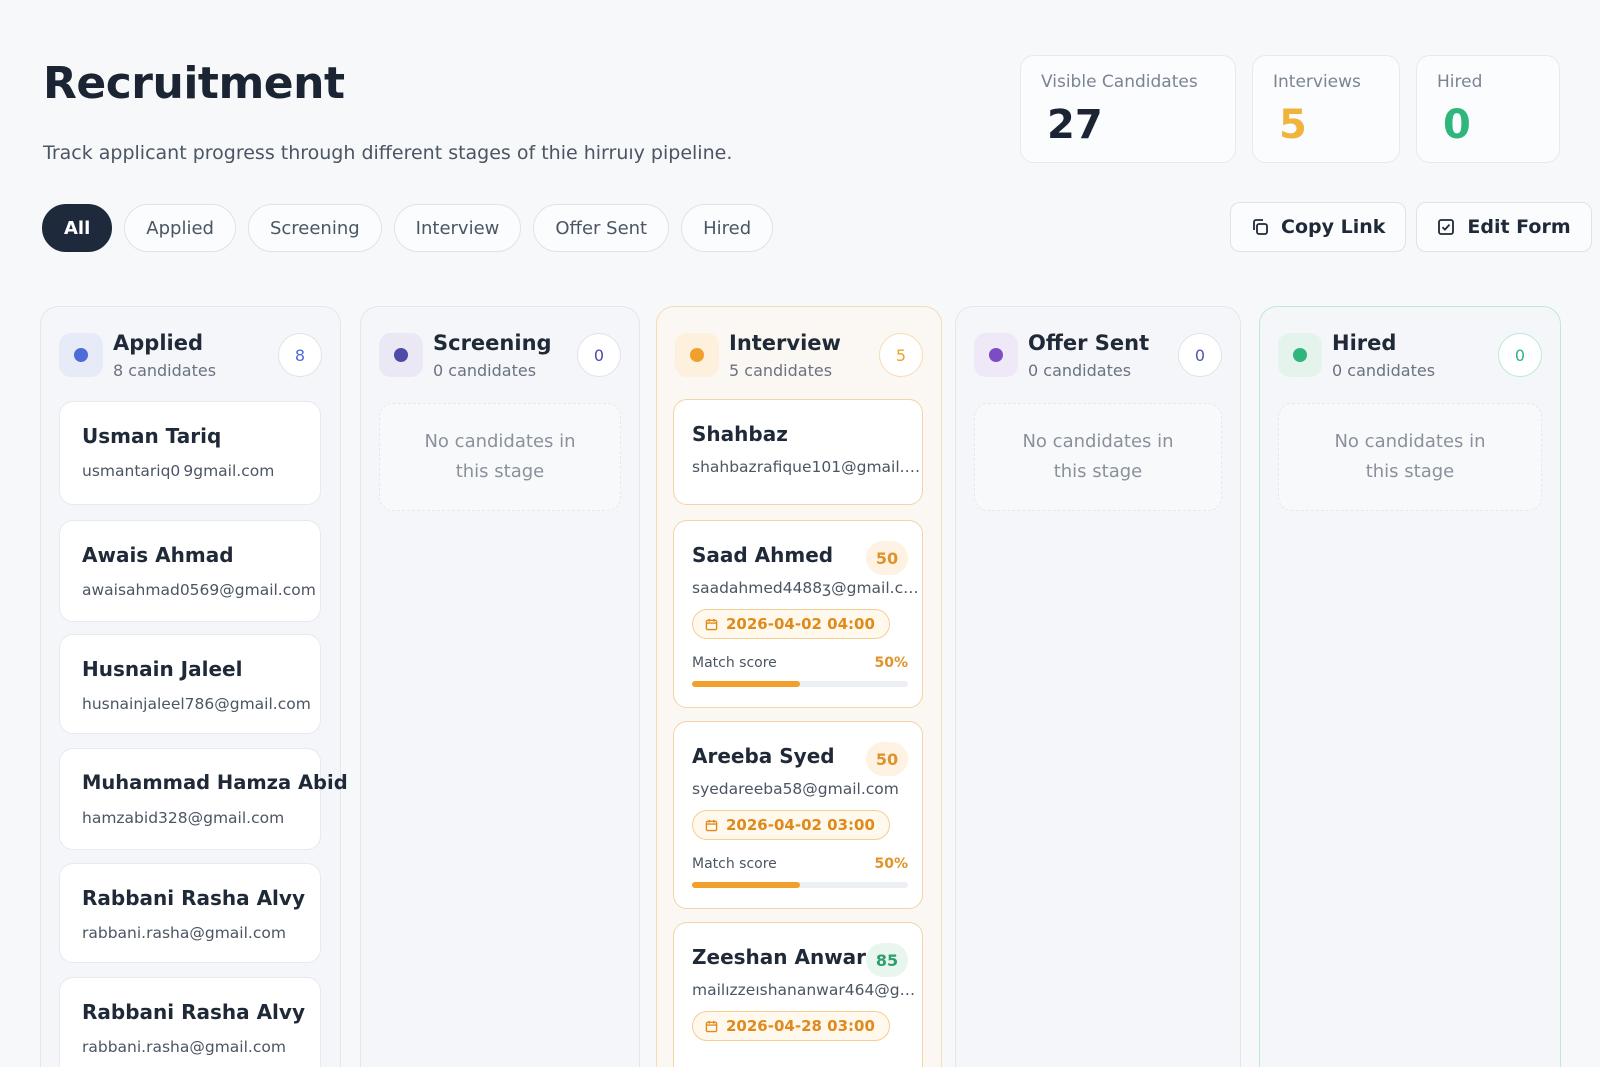 The image size is (1600, 1067). Describe the element at coordinates (457, 228) in the screenshot. I see `filter-interview: Interview` at that location.